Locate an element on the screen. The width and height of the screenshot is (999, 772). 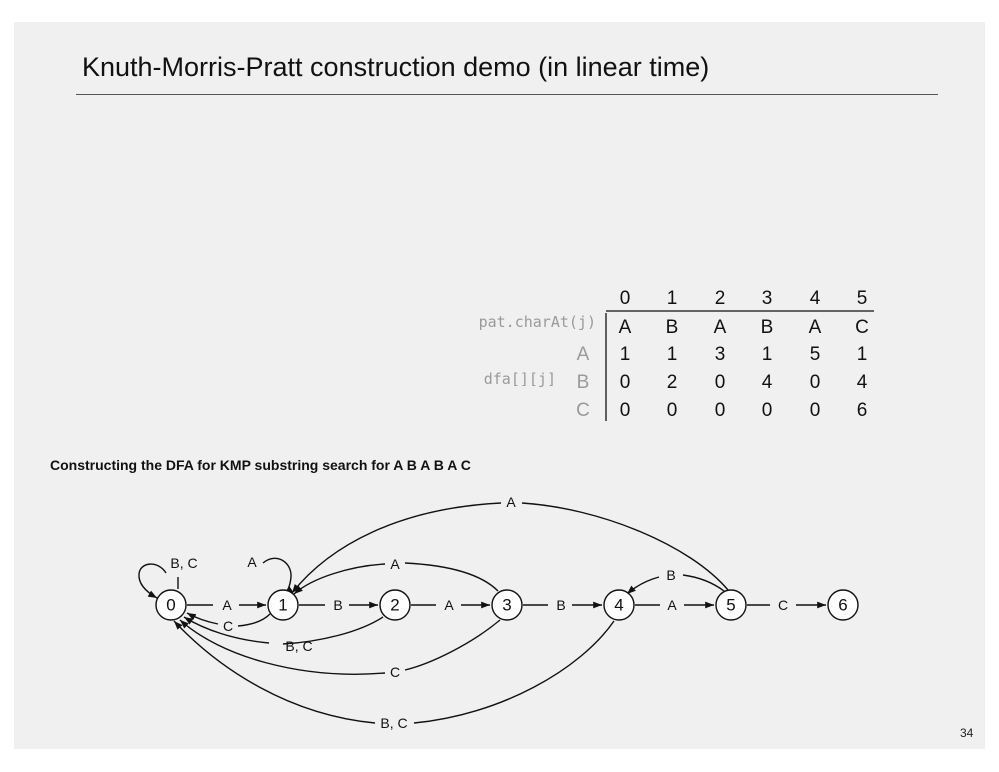
state-label: 4 is located at coordinates (618, 605).